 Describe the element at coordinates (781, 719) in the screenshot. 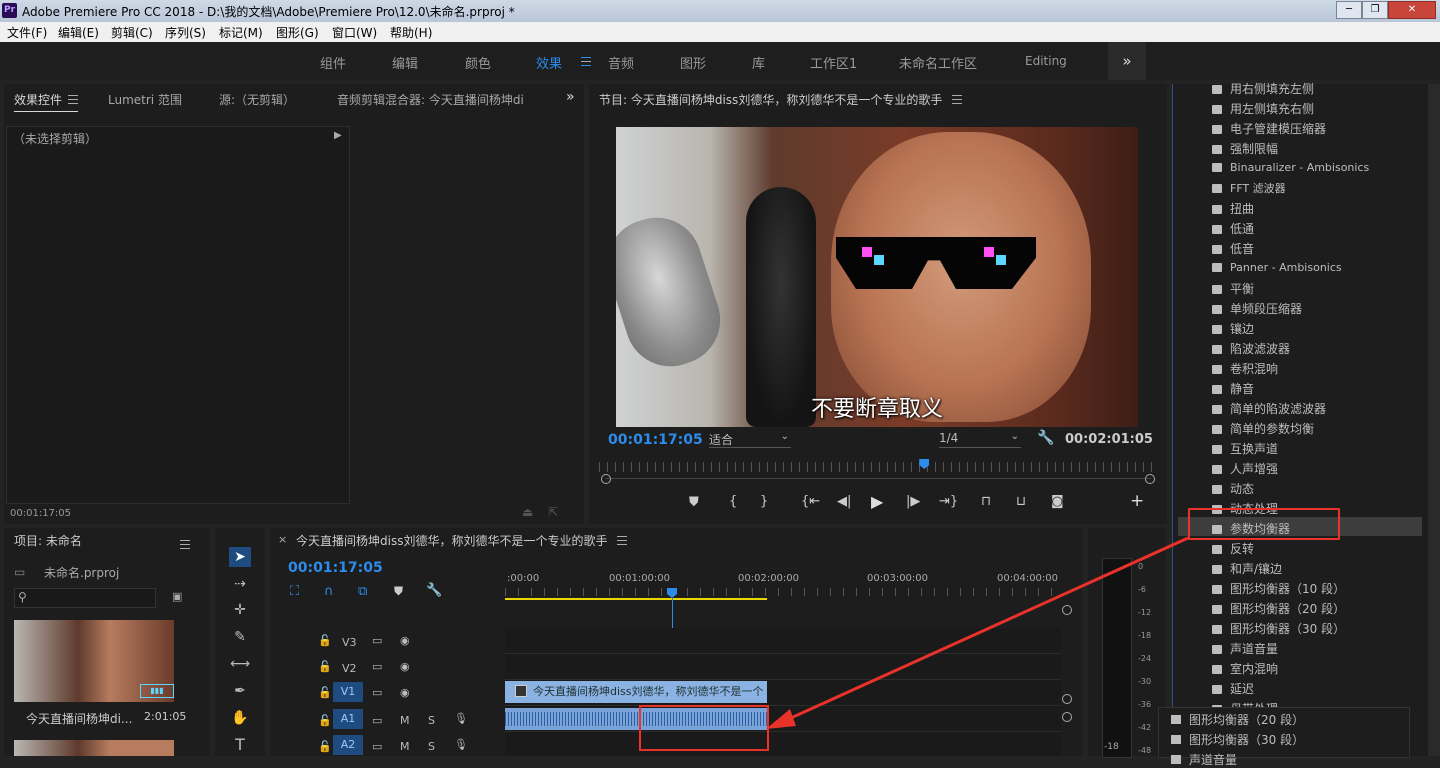

I see `annotation-arrow-head` at that location.